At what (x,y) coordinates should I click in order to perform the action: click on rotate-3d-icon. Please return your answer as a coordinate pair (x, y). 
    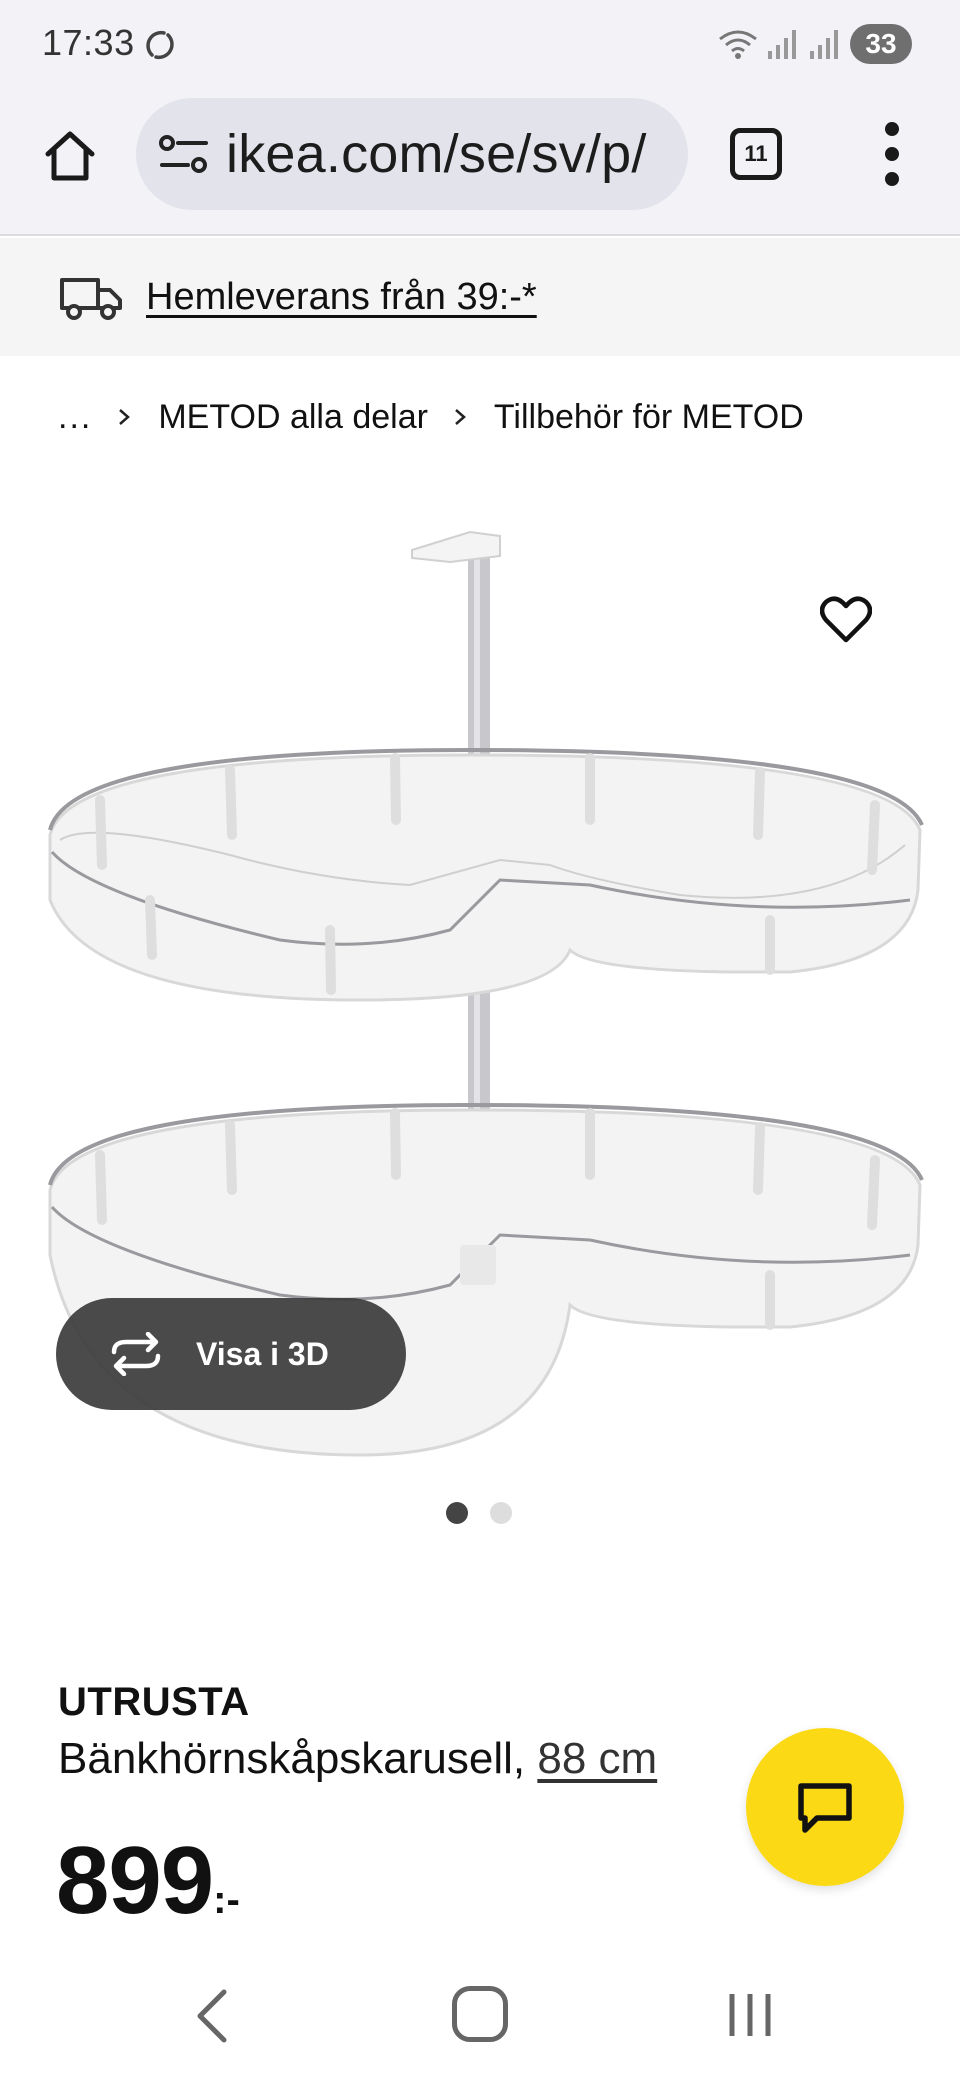
    Looking at the image, I should click on (136, 1354).